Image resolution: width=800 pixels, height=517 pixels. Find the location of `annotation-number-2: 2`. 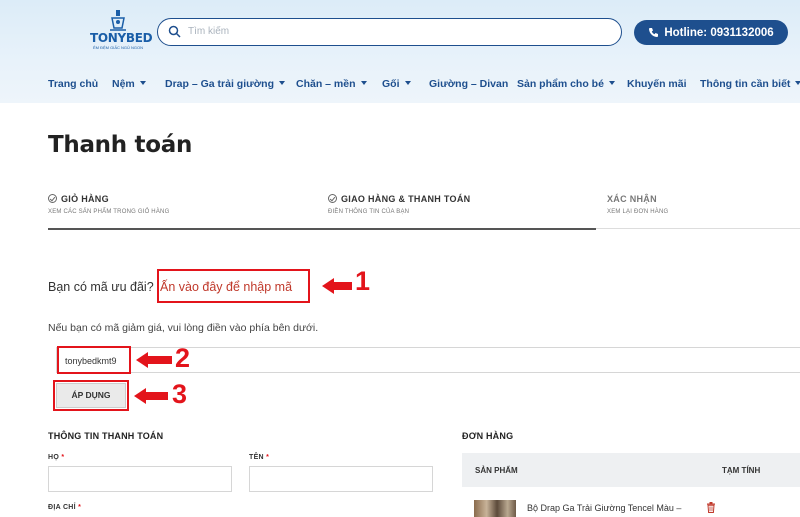

annotation-number-2: 2 is located at coordinates (183, 358).